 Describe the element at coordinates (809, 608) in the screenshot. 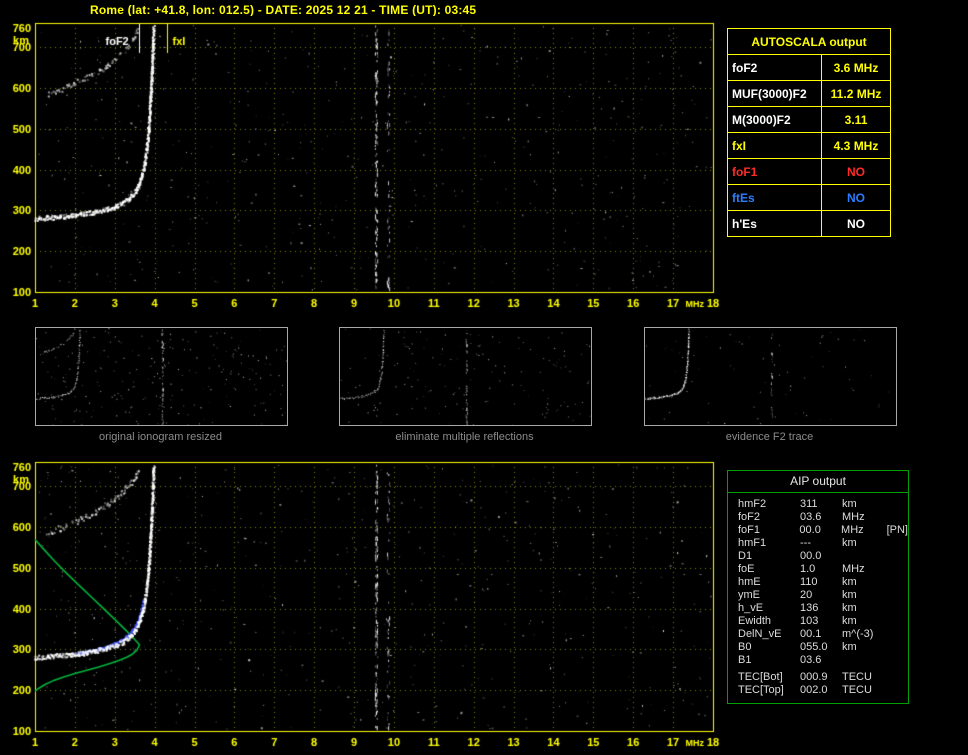

I see `aip-value: 136` at that location.